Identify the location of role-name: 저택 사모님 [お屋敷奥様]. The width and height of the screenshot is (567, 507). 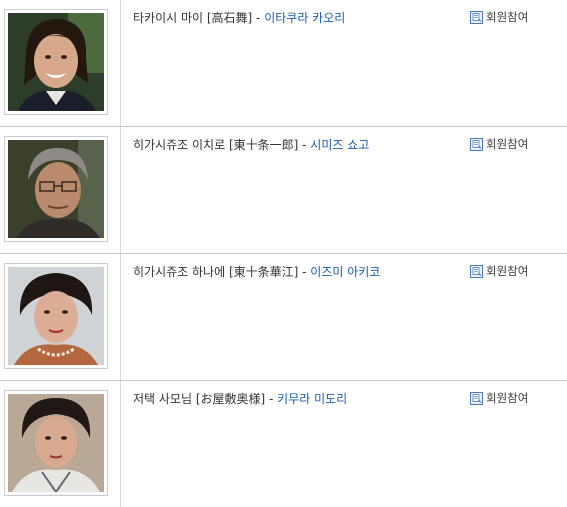
(199, 399).